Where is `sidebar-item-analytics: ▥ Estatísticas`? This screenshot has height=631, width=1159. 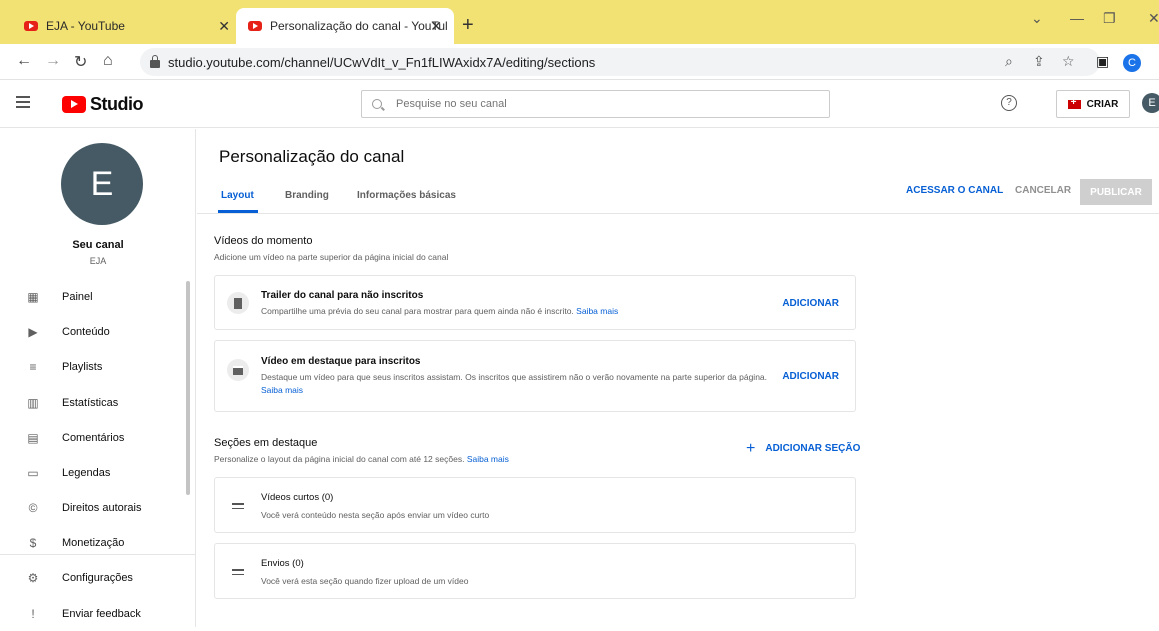 sidebar-item-analytics: ▥ Estatísticas is located at coordinates (98, 403).